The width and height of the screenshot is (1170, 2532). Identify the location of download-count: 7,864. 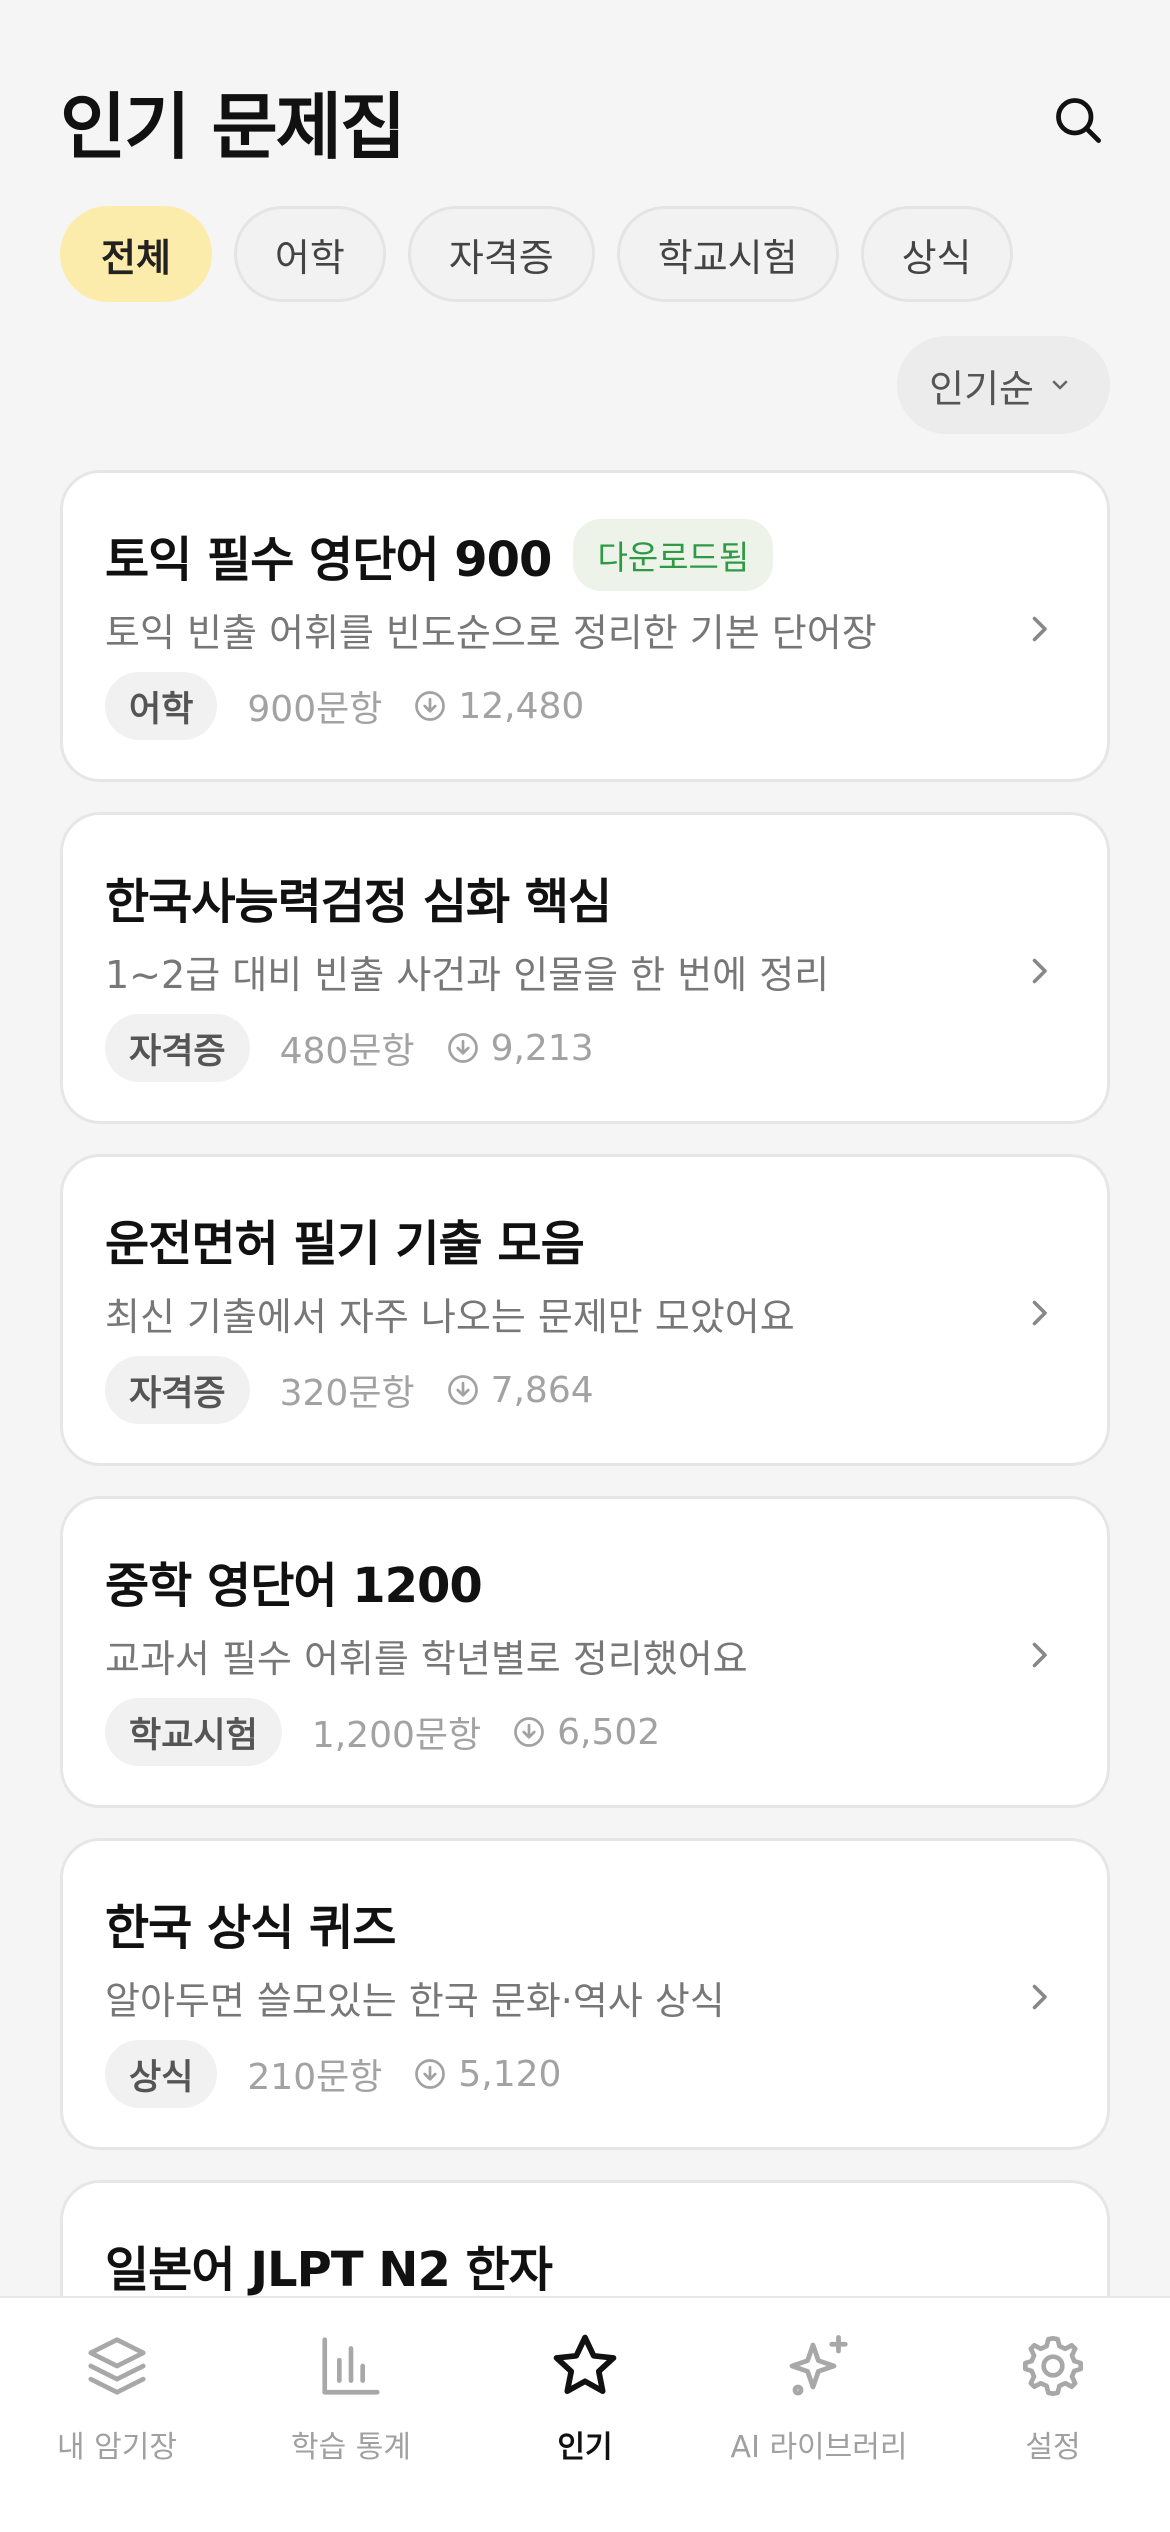
(542, 1390).